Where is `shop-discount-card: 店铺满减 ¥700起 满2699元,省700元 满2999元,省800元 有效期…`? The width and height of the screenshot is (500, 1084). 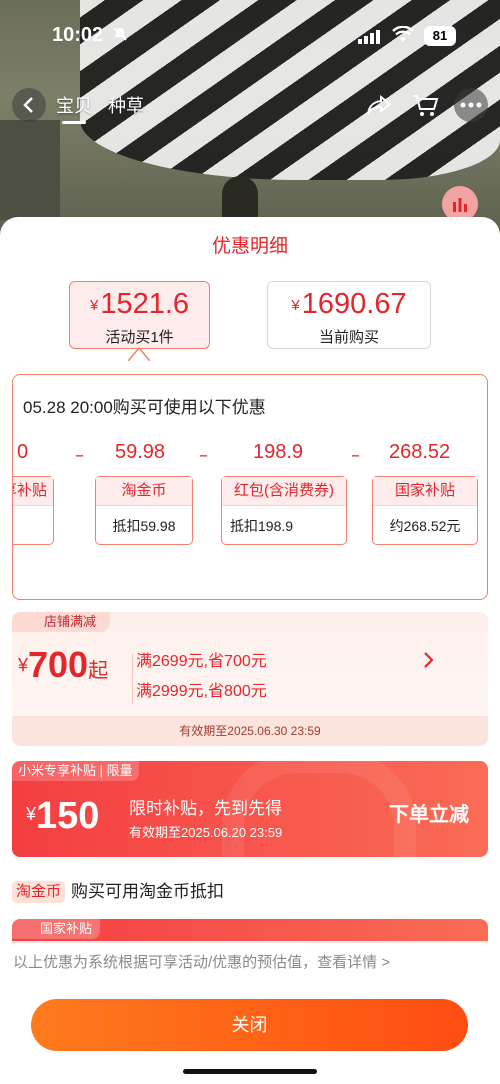
shop-discount-card: 店铺满减 ¥700起 满2699元,省700元 满2999元,省800元 有效期… is located at coordinates (250, 679).